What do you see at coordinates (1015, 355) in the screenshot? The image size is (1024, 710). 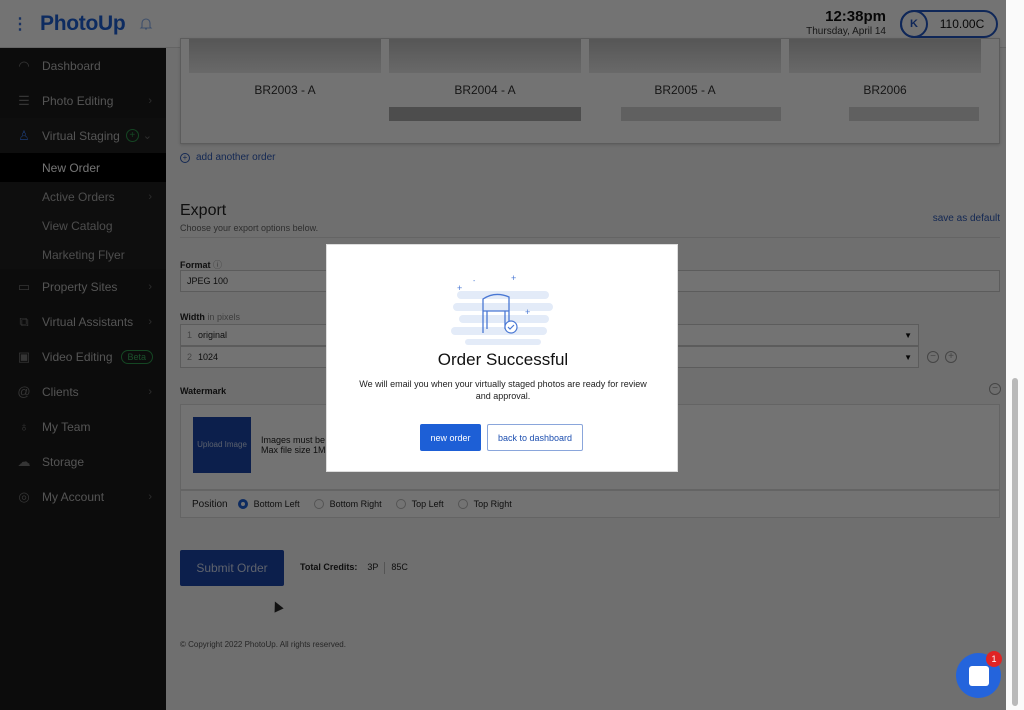 I see `scrollbar` at bounding box center [1015, 355].